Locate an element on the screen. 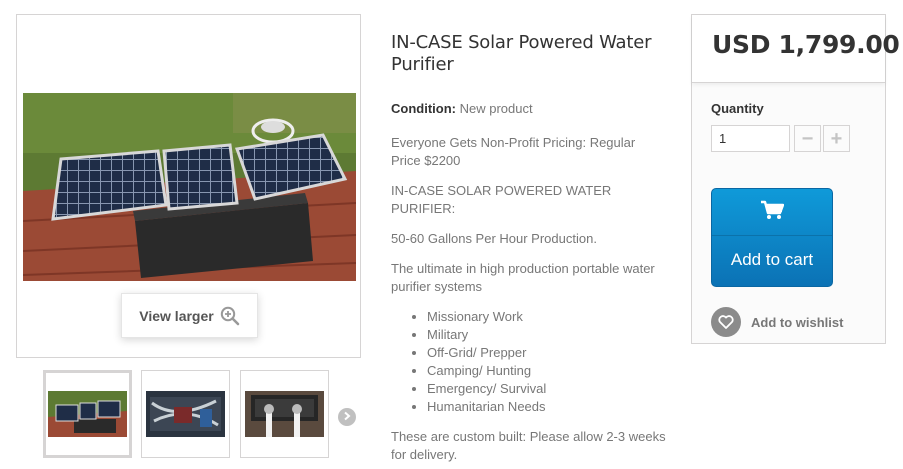 This screenshot has width=903, height=469. plus-icon: + is located at coordinates (836, 138).